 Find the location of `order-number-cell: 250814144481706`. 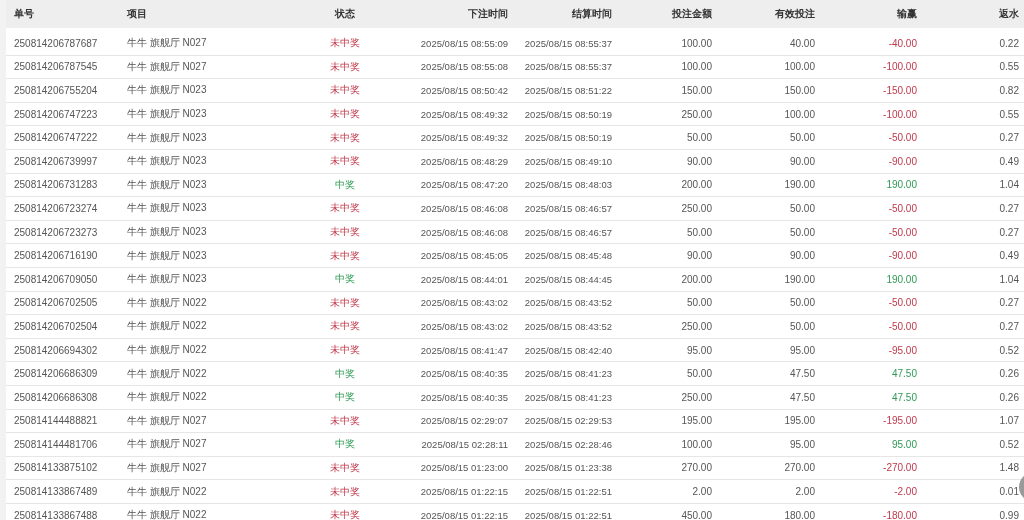

order-number-cell: 250814144481706 is located at coordinates (56, 444).